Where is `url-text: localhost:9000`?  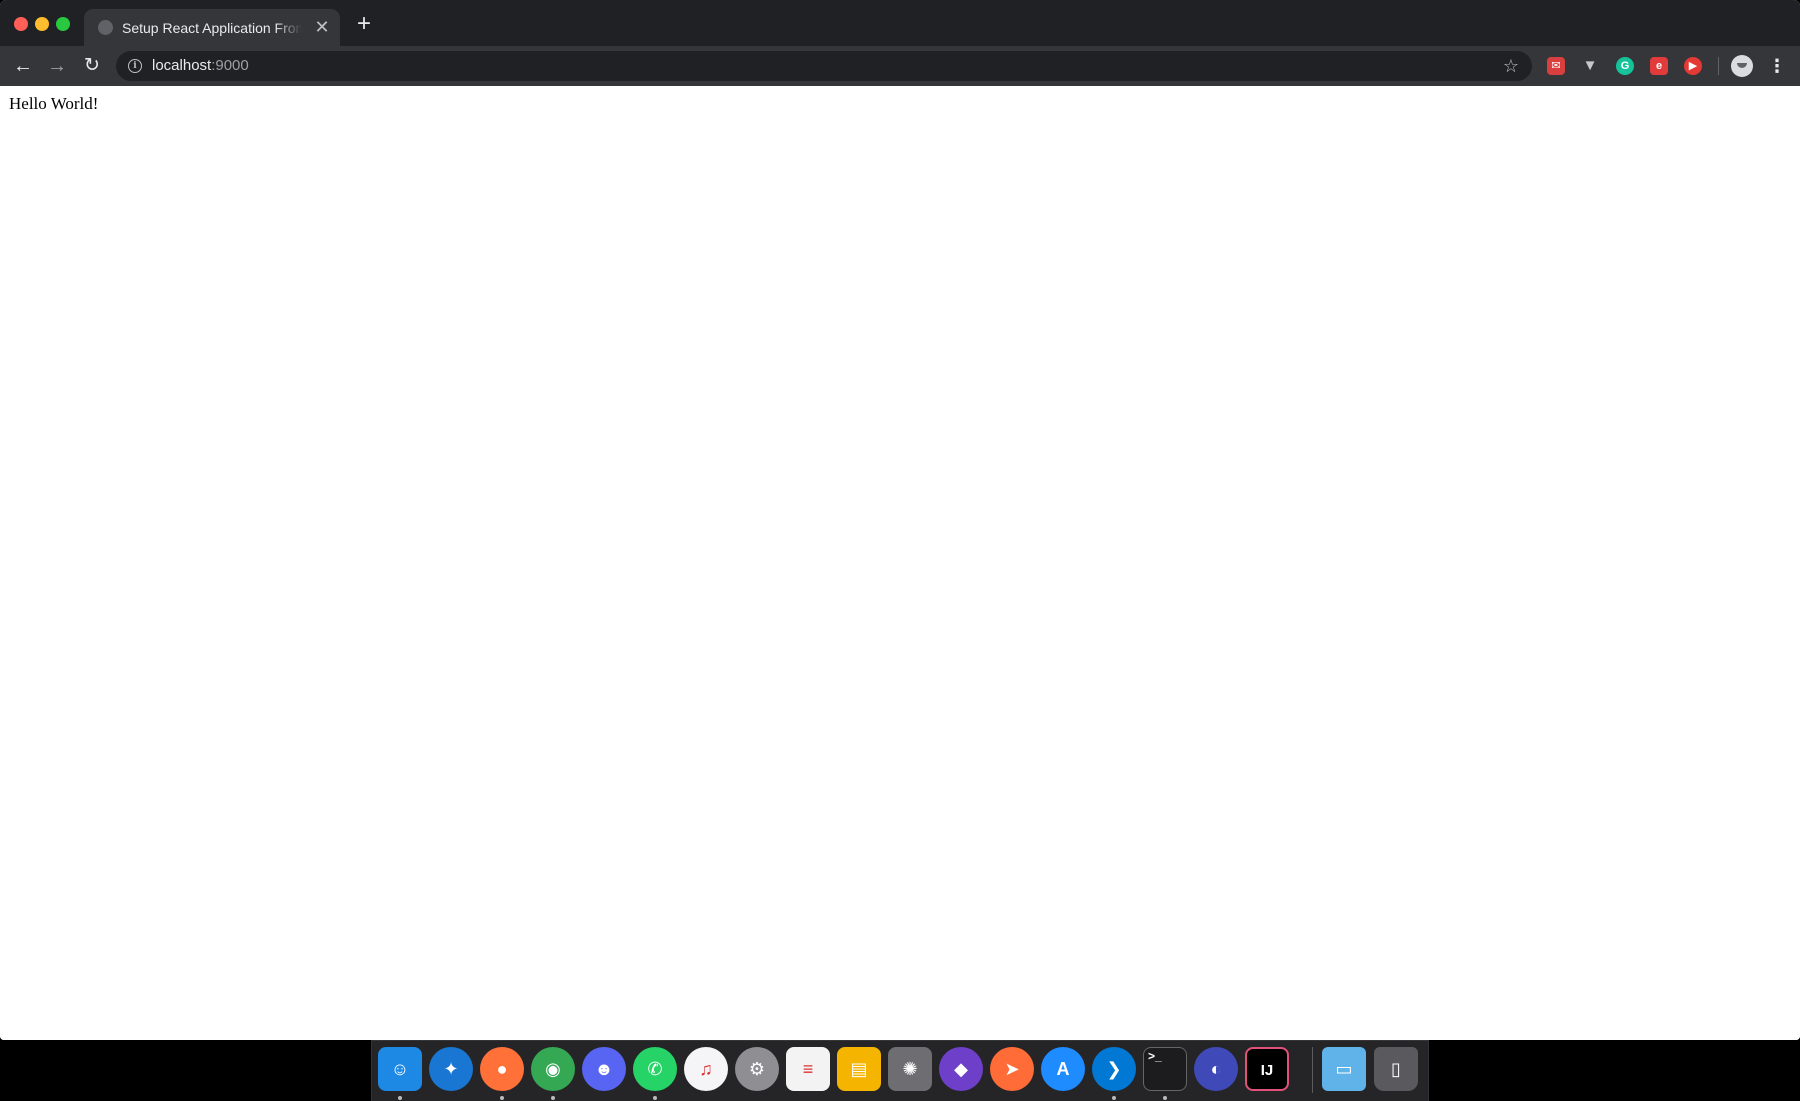 url-text: localhost:9000 is located at coordinates (200, 66).